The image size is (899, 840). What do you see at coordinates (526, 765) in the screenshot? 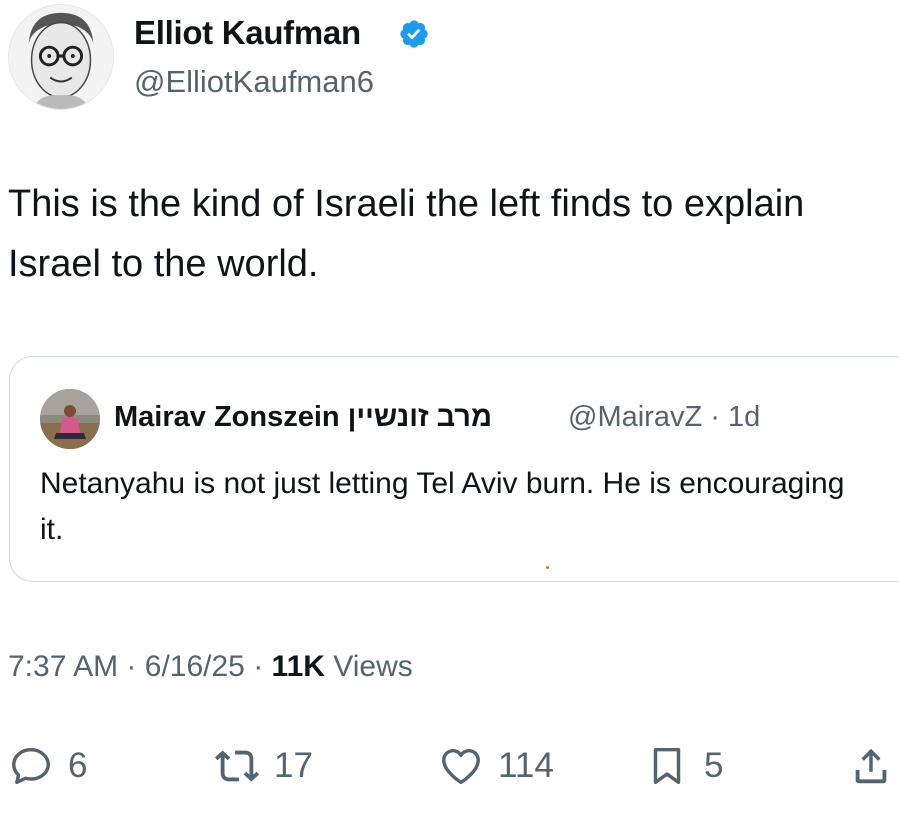
I see `like-count: 114` at bounding box center [526, 765].